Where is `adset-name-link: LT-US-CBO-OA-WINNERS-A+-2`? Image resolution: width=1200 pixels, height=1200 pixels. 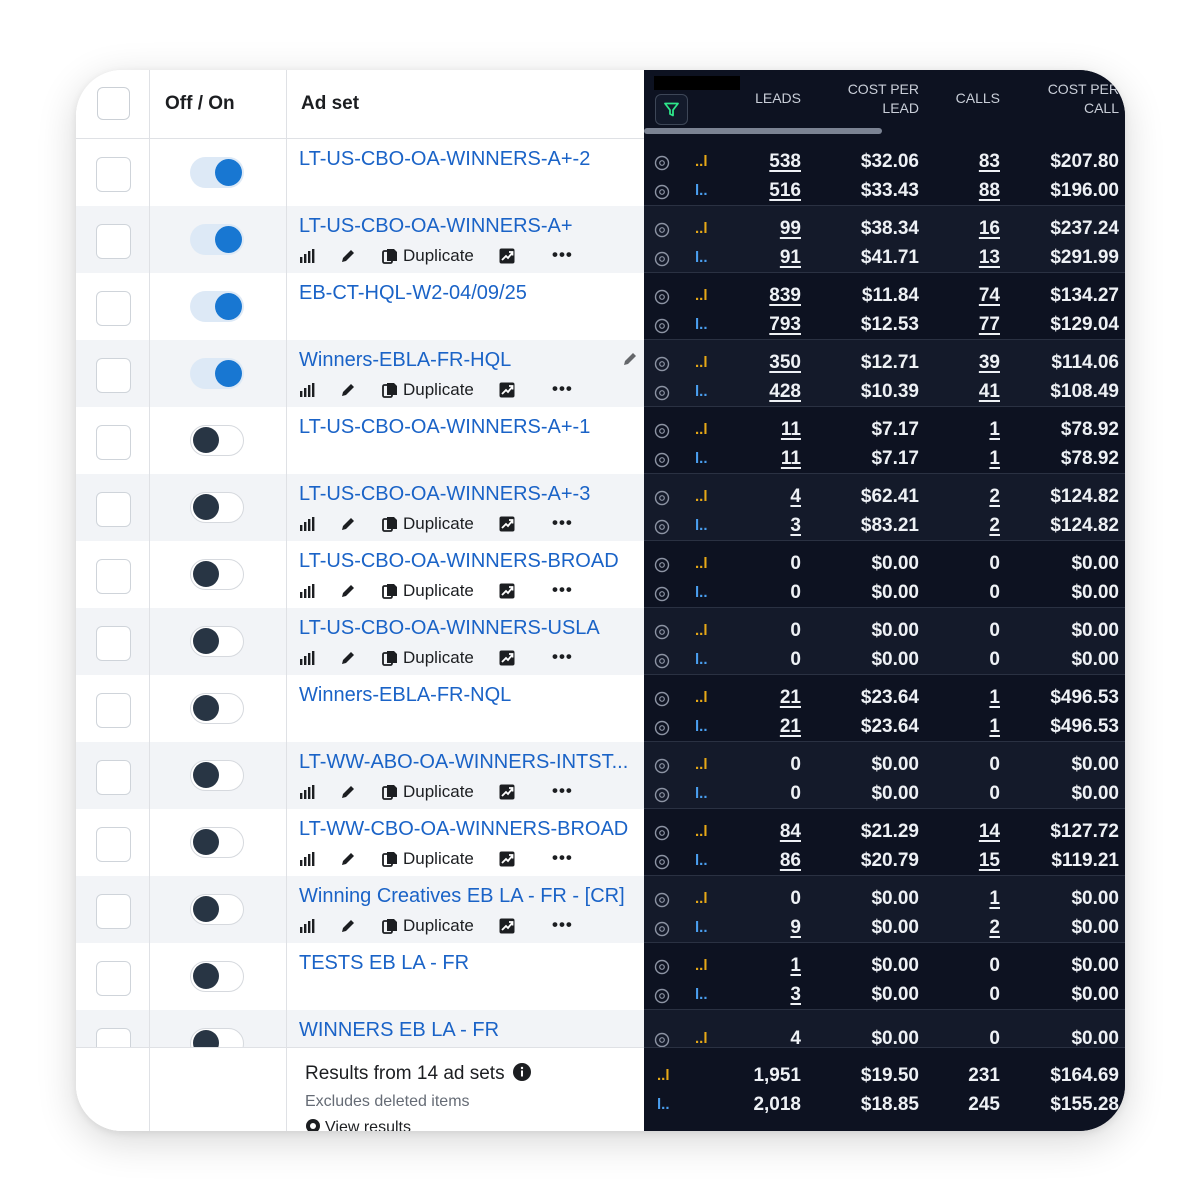
adset-name-link: LT-US-CBO-OA-WINNERS-A+-2 is located at coordinates (444, 159).